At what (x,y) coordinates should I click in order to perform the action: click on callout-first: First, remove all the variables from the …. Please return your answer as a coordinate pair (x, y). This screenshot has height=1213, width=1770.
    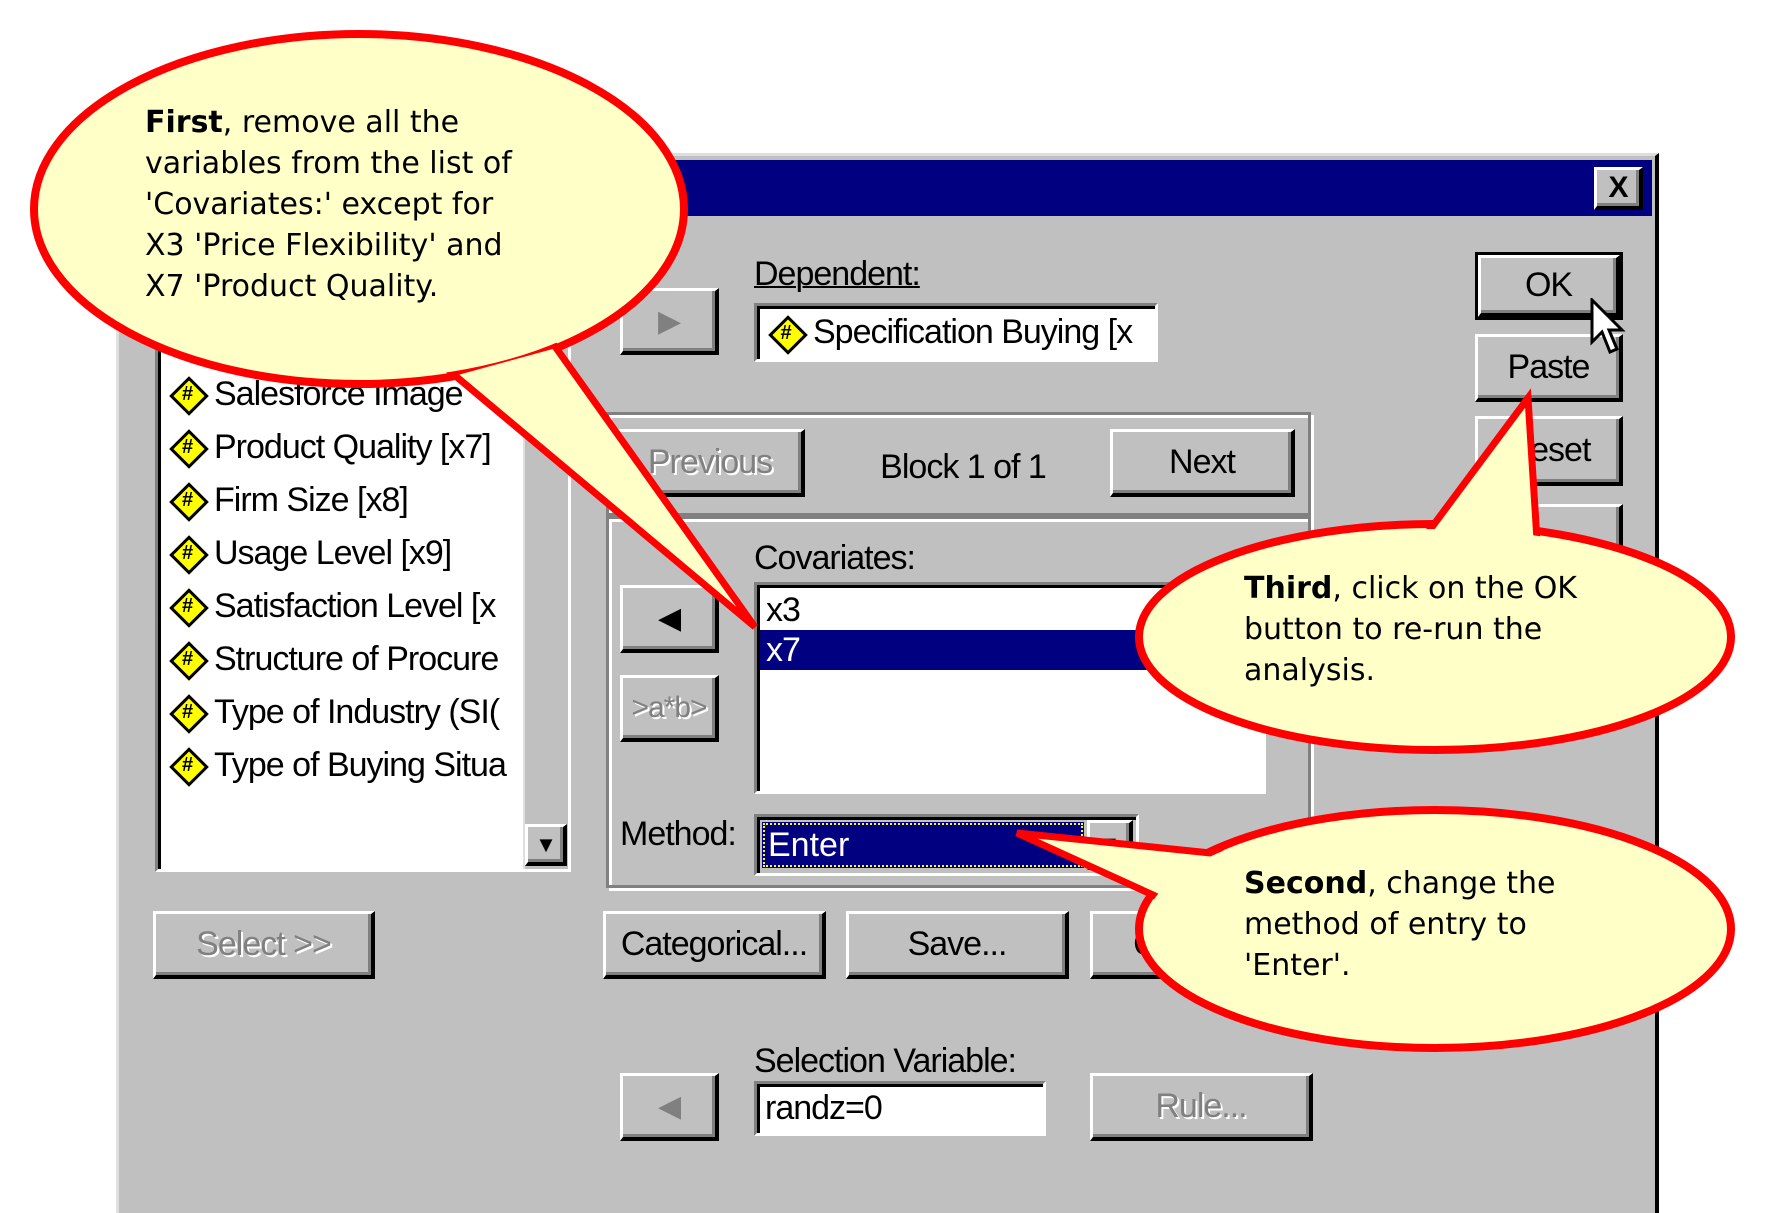
    Looking at the image, I should click on (328, 204).